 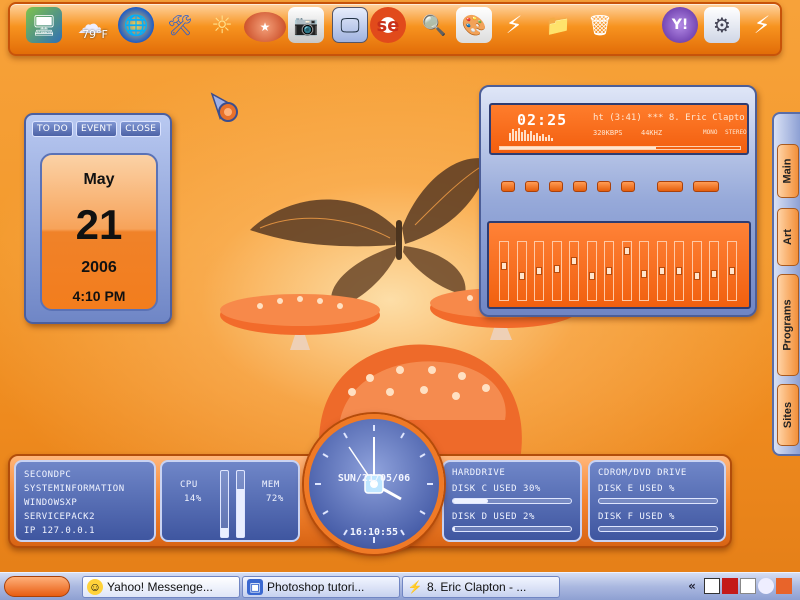 I want to click on computer-name: SECONDPC, so click(x=48, y=475).